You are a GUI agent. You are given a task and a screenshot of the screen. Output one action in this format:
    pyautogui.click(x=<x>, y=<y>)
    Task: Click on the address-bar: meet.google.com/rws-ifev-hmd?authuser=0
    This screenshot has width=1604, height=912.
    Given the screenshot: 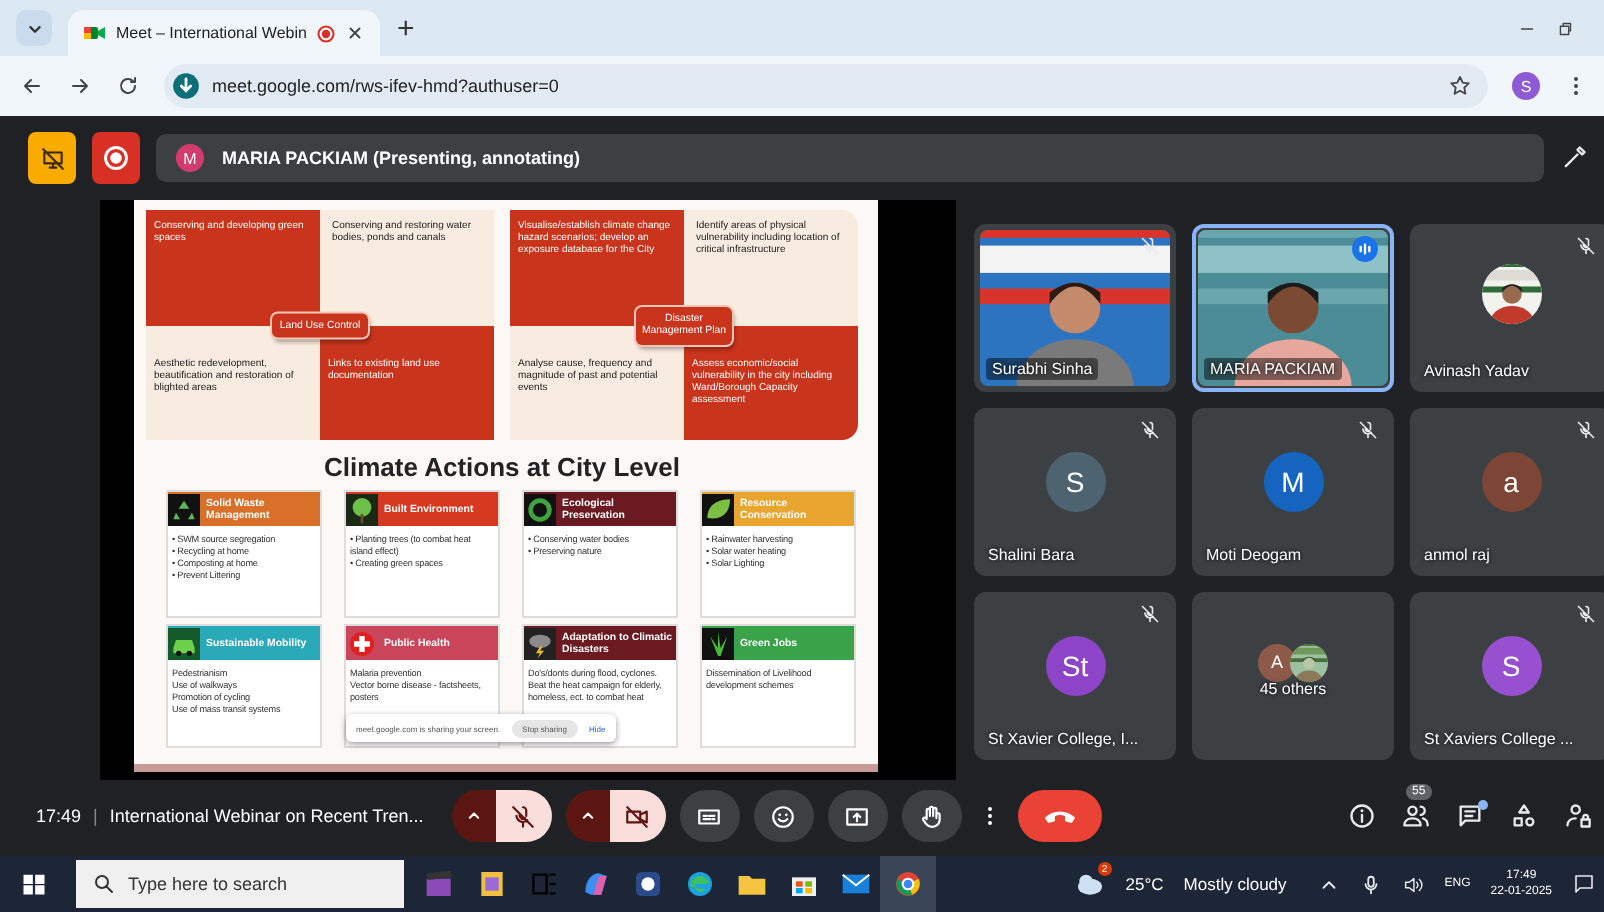 What is the action you would take?
    pyautogui.click(x=826, y=86)
    